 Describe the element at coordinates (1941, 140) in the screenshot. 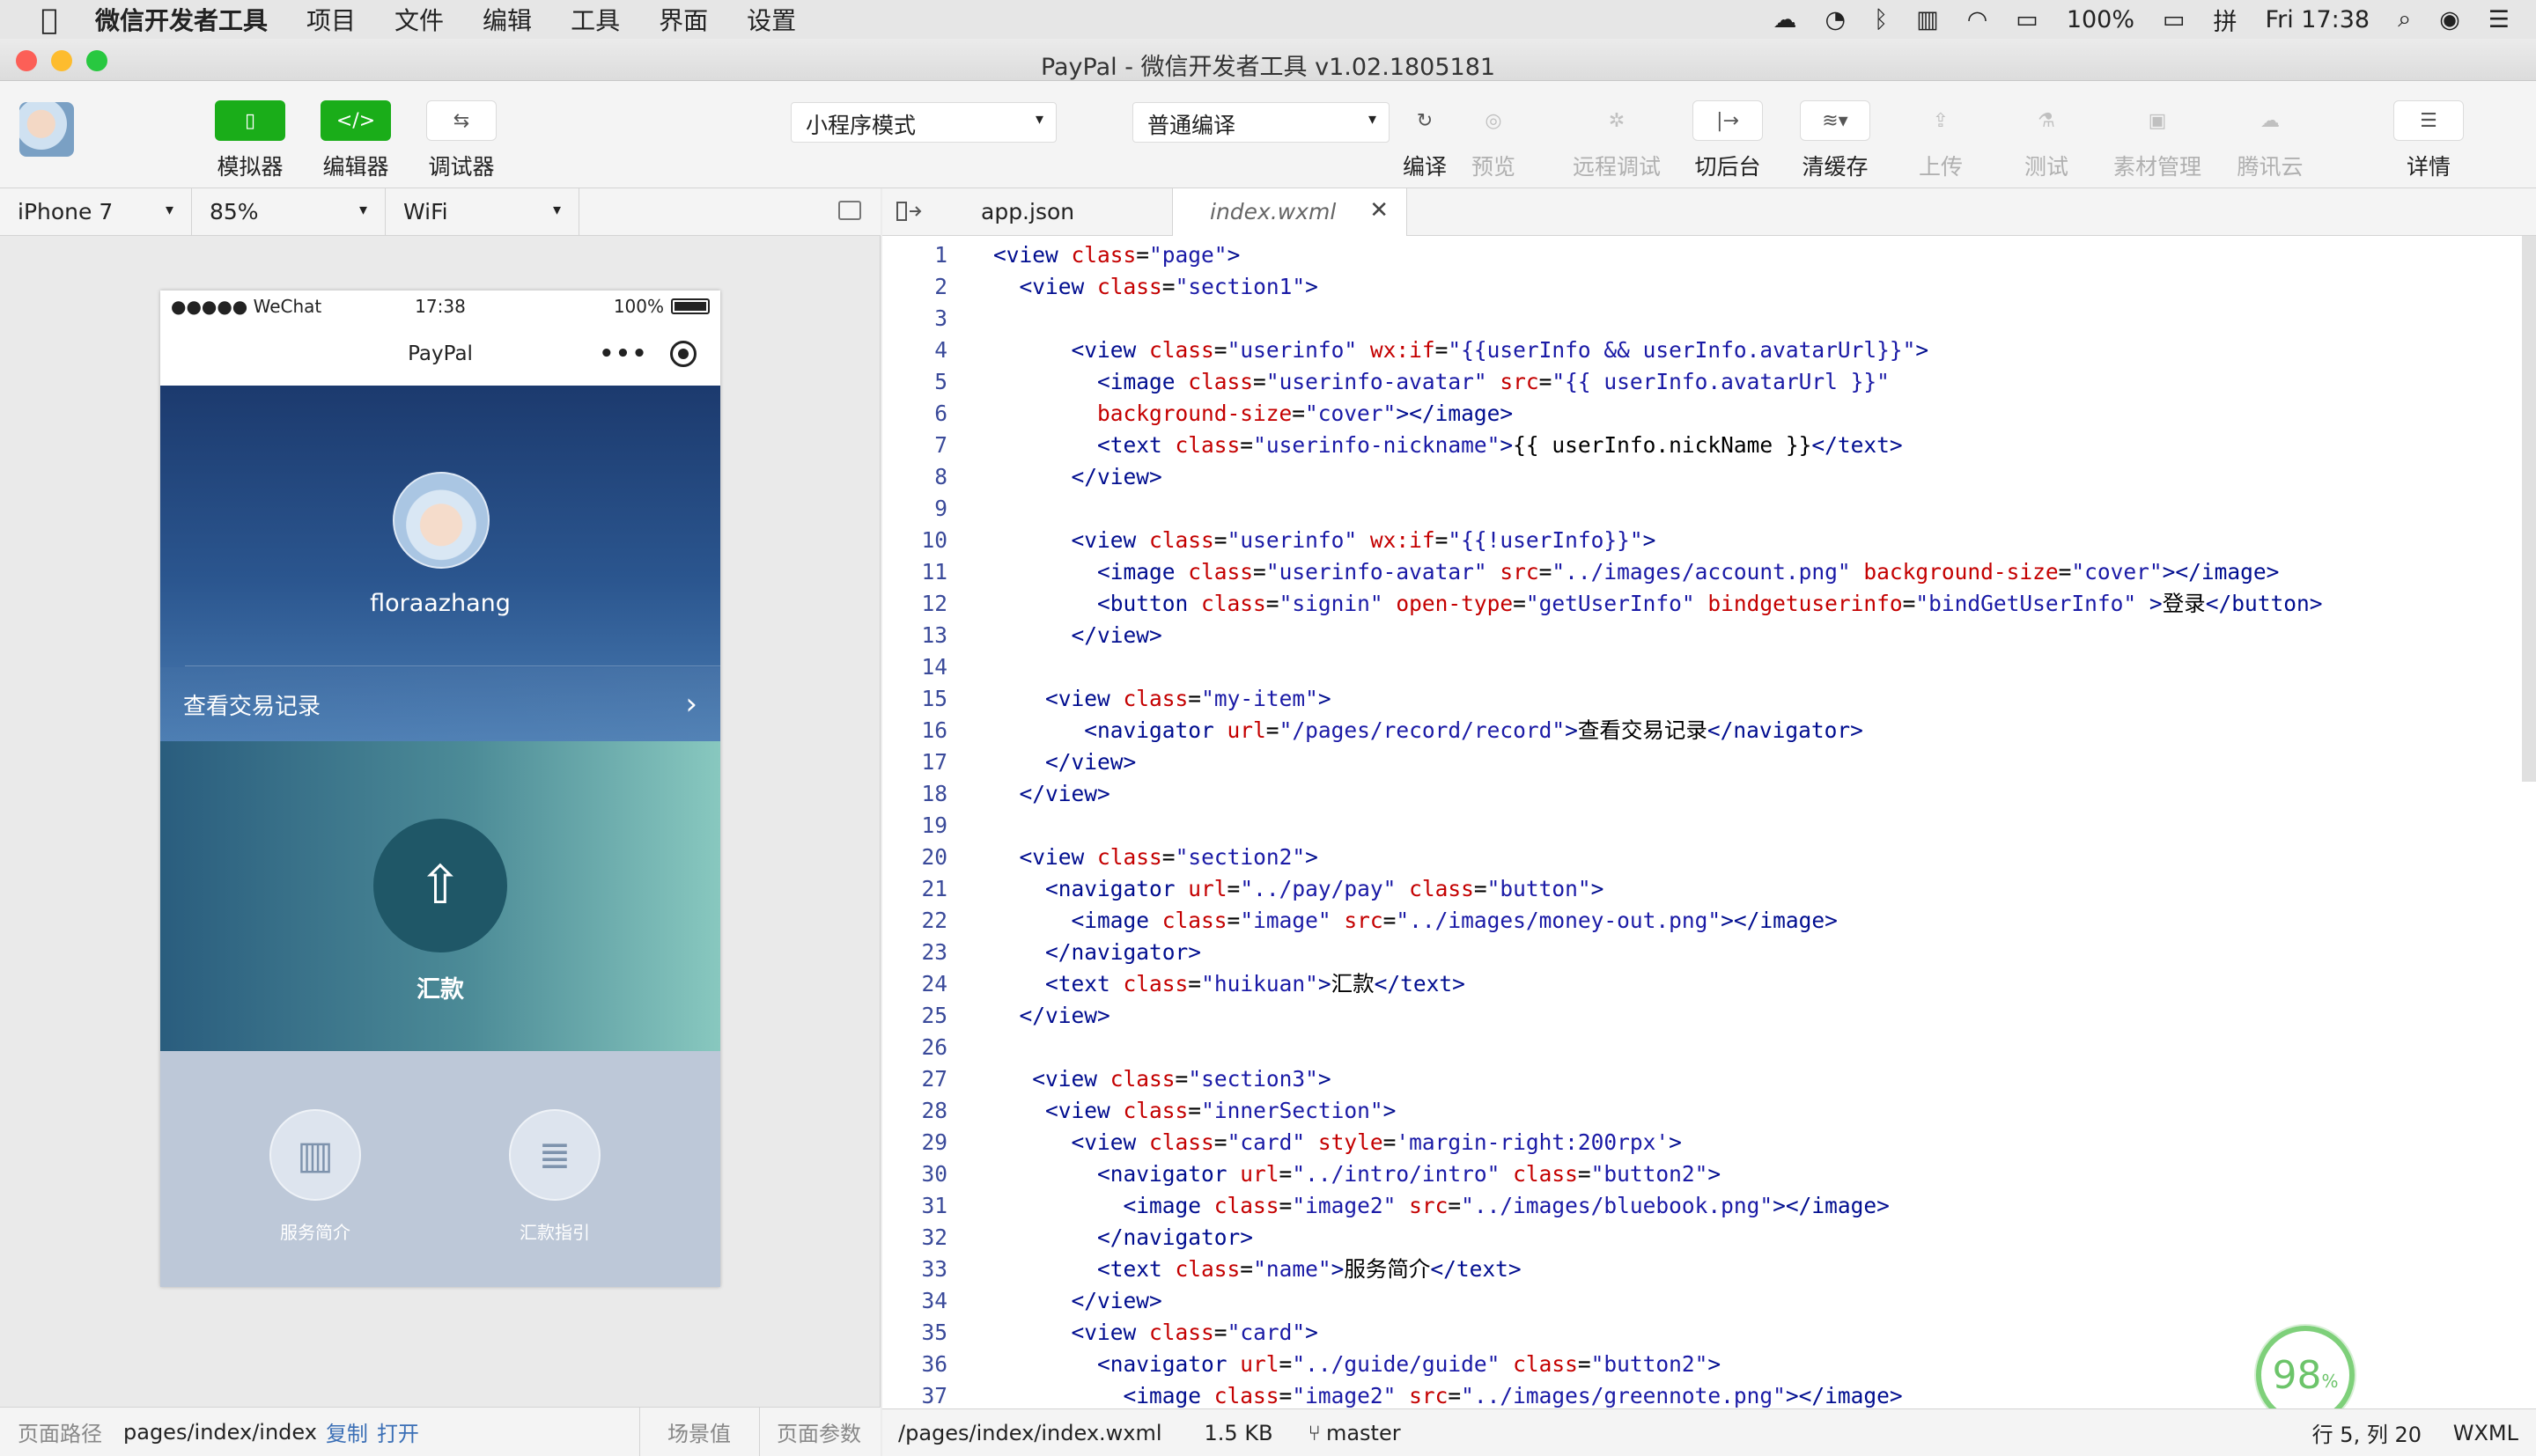

I see `upload-button: ⇪ 上传` at that location.